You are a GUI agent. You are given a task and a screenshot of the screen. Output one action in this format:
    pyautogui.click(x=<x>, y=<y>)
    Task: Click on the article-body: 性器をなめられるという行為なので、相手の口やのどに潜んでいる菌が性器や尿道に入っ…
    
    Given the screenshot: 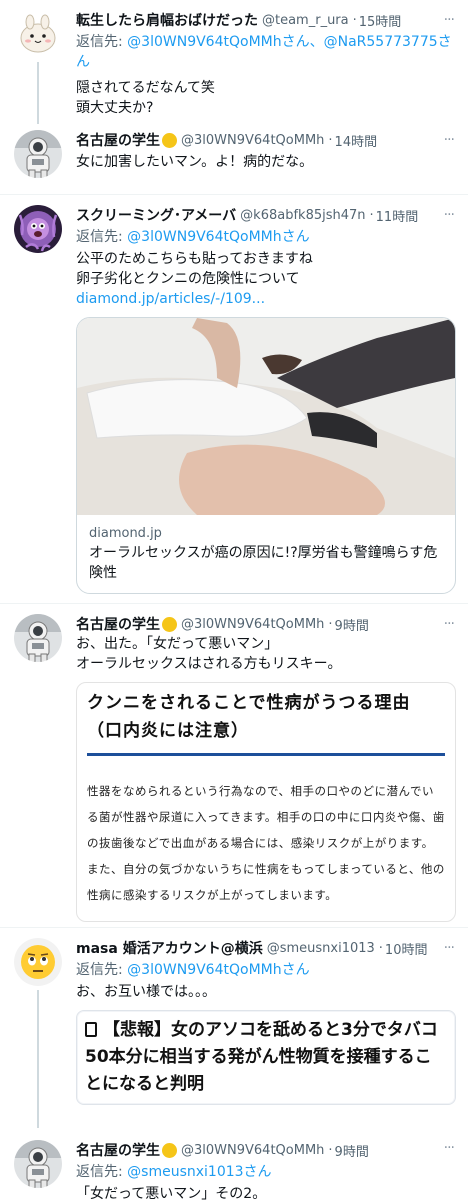 What is the action you would take?
    pyautogui.click(x=266, y=843)
    